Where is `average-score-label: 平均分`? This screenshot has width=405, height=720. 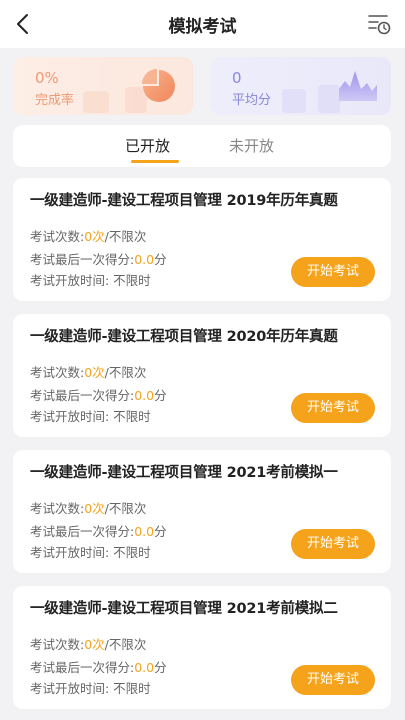
average-score-label: 平均分 is located at coordinates (252, 100).